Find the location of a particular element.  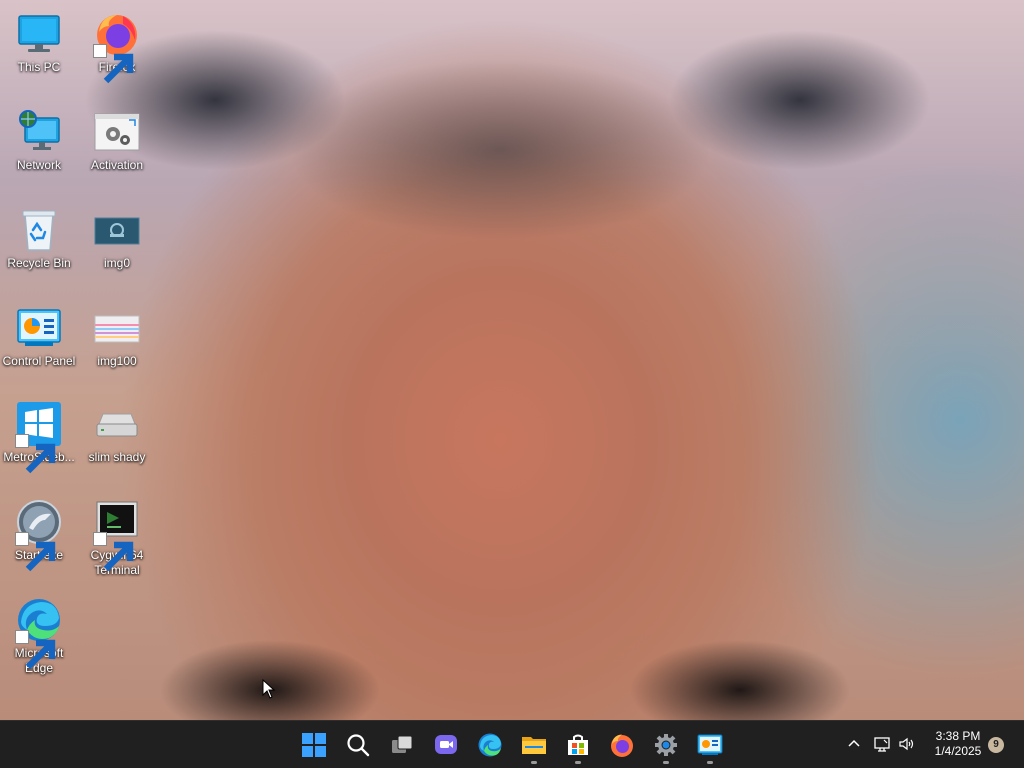

this-pc-icon is located at coordinates (39, 34).